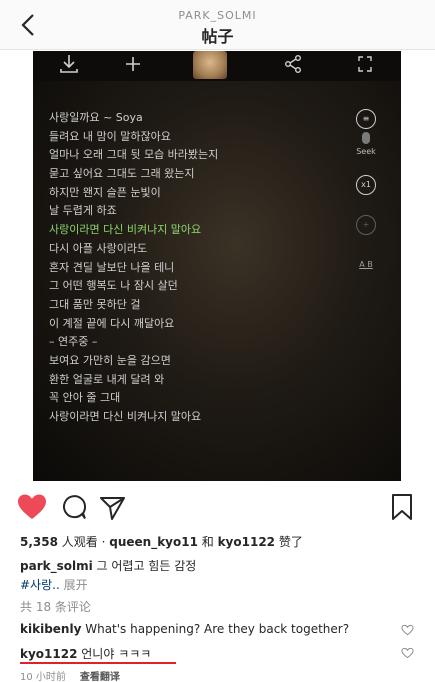 This screenshot has width=435, height=682. Describe the element at coordinates (110, 136) in the screenshot. I see `lyric-line: 들려요 내 맘이 말하잖아요` at that location.